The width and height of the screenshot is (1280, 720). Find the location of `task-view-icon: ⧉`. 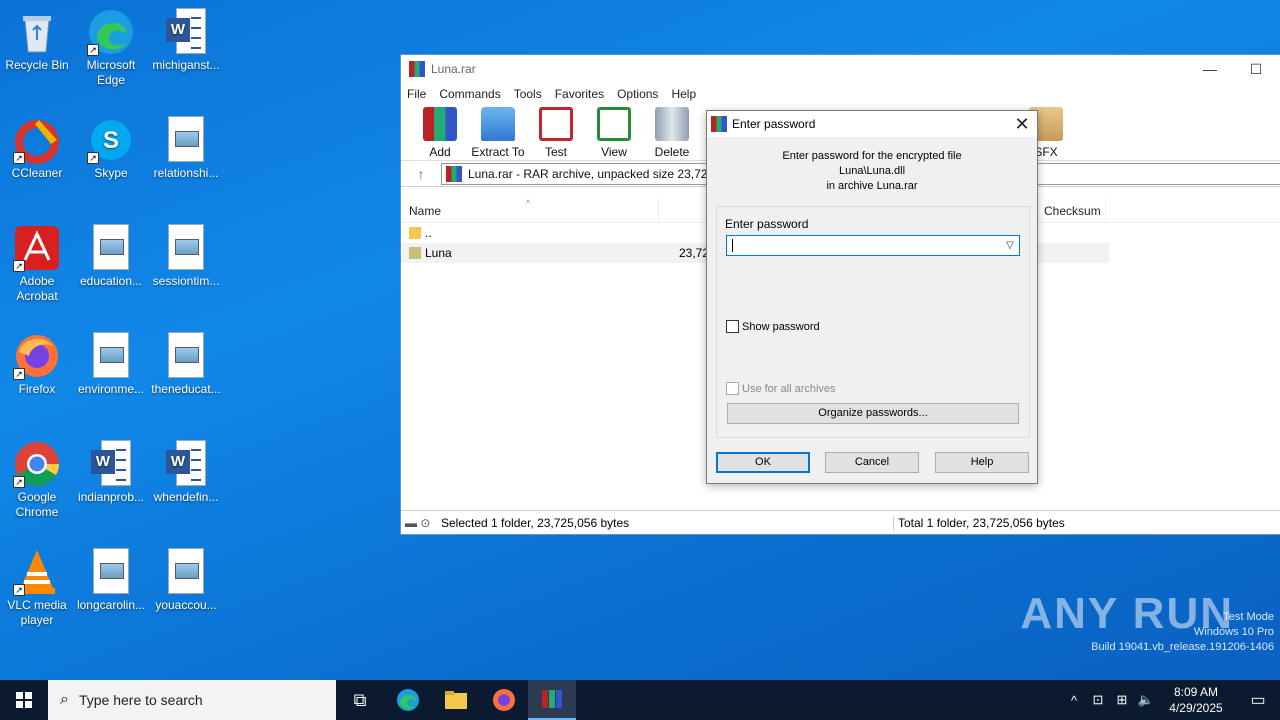

task-view-icon: ⧉ is located at coordinates (360, 699).